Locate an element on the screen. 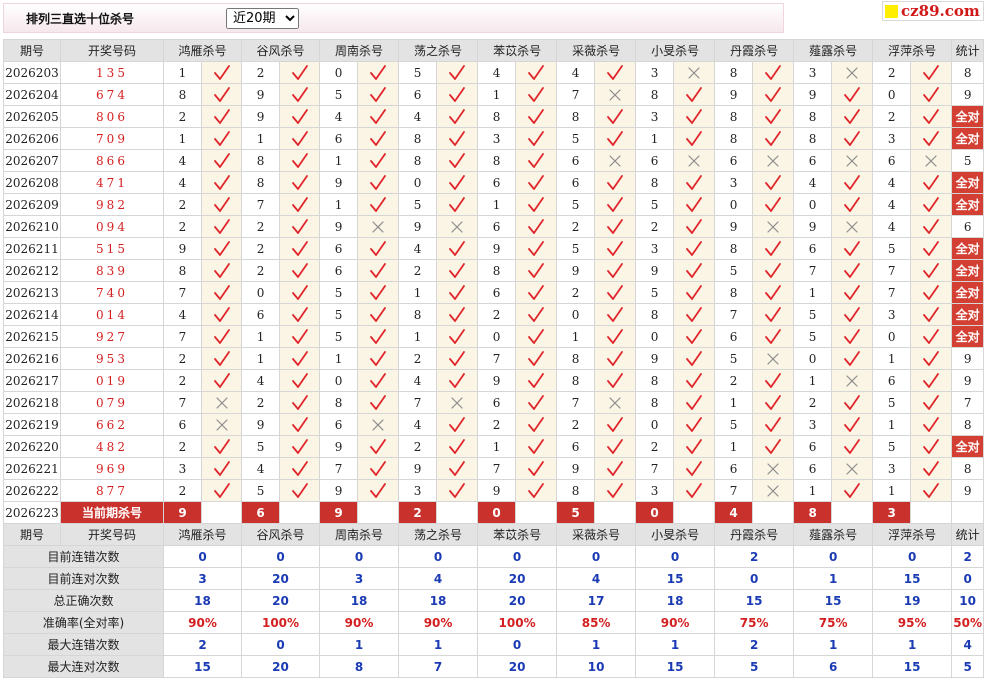 This screenshot has width=986, height=680. draw-number: 471 is located at coordinates (112, 182).